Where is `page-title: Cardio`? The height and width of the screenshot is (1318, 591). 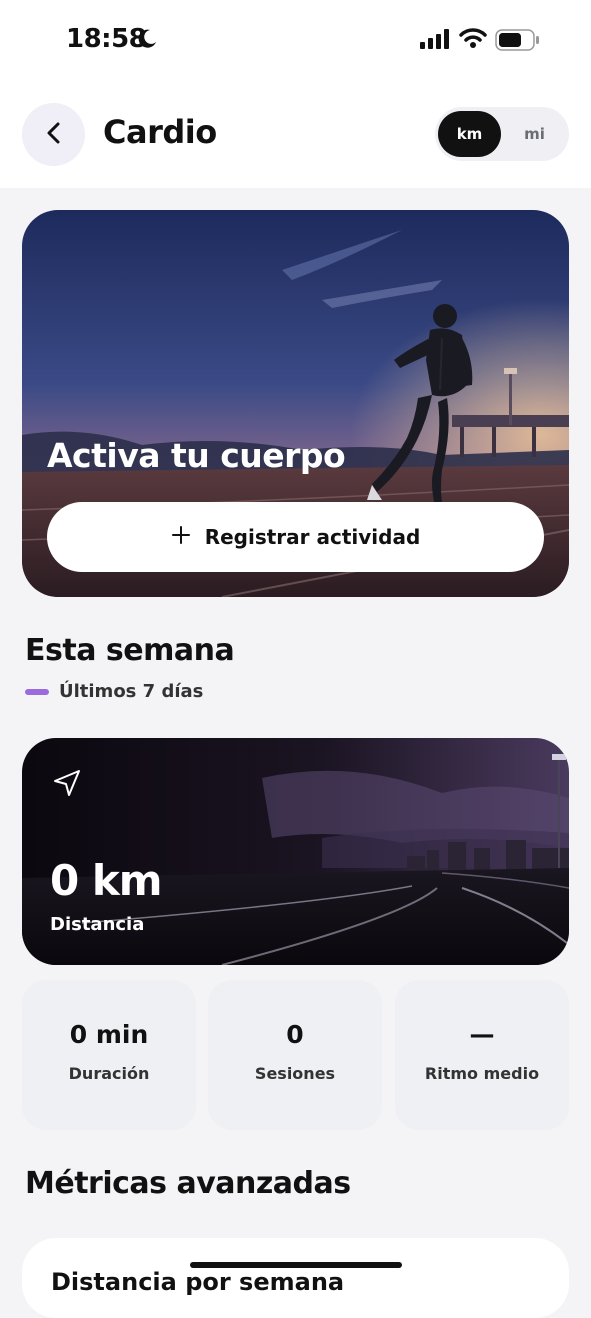 page-title: Cardio is located at coordinates (160, 132).